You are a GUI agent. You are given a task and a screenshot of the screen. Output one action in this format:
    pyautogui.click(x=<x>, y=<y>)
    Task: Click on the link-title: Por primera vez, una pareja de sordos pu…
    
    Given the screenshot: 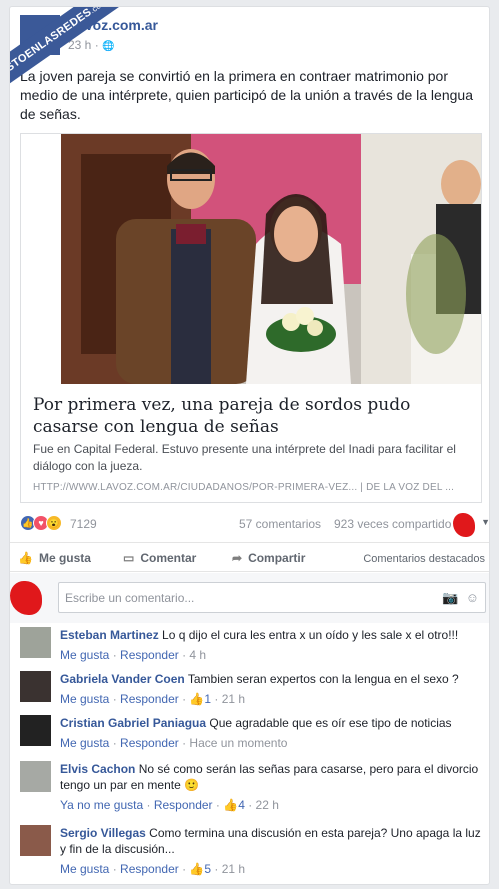 What is the action you would take?
    pyautogui.click(x=253, y=416)
    